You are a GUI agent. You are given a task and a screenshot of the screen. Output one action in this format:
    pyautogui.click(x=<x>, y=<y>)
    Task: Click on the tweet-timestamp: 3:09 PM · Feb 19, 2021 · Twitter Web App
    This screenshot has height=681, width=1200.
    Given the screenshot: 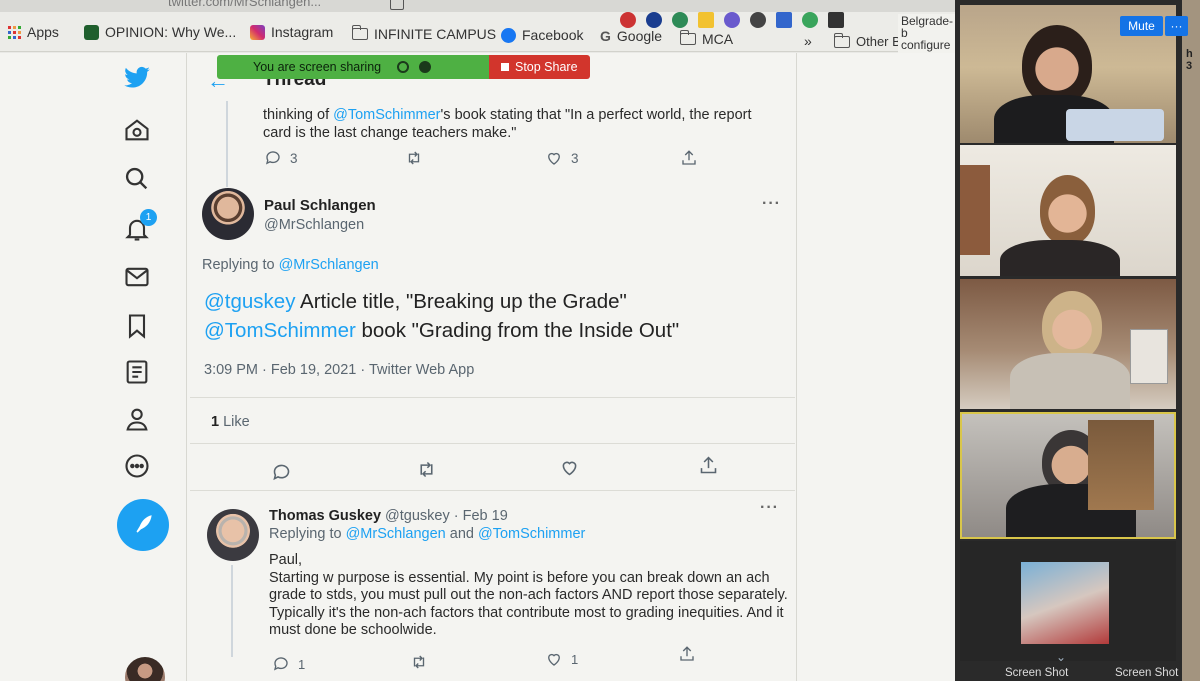 What is the action you would take?
    pyautogui.click(x=339, y=370)
    